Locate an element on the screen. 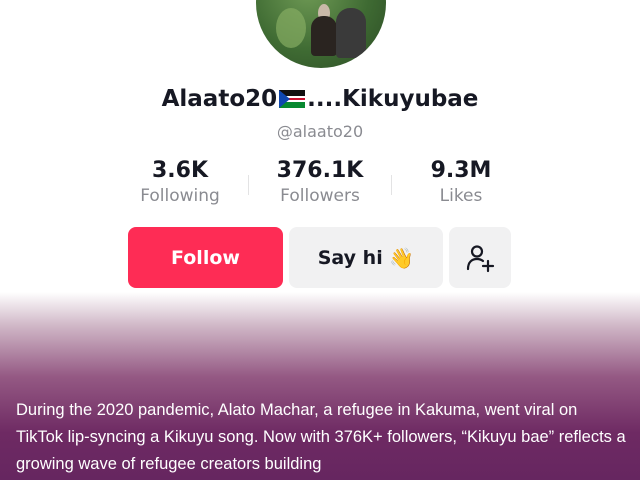  profile-display-name: Alaato20 ....Kikuyubae is located at coordinates (320, 99).